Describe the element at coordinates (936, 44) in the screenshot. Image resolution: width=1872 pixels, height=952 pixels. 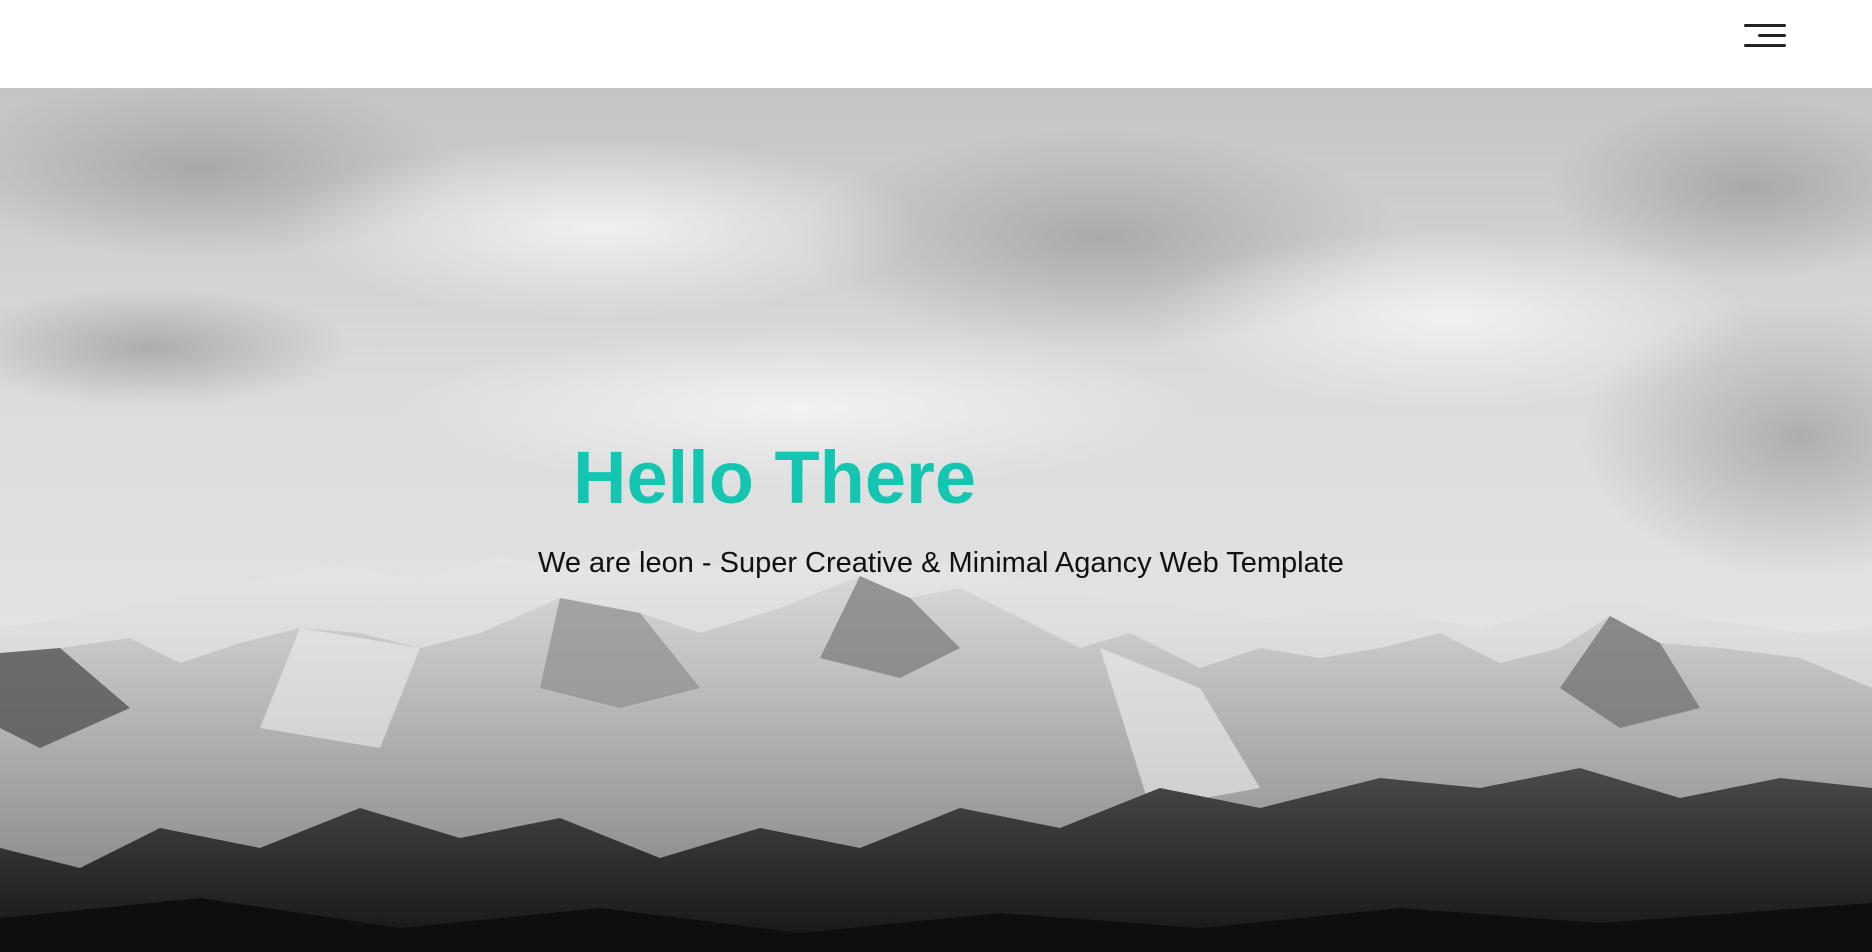
I see `site-header` at that location.